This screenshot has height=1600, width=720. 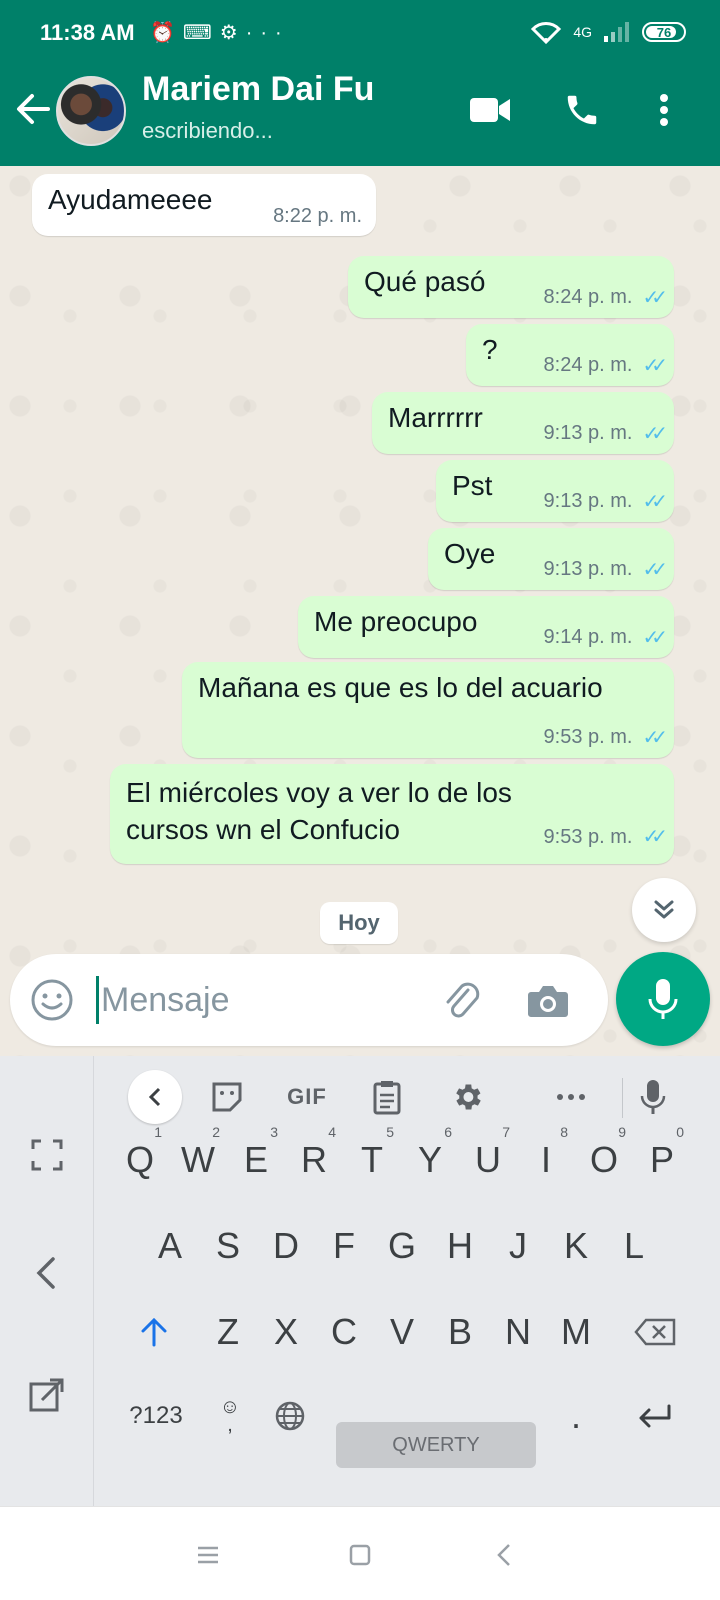 I want to click on back-button, so click(x=33, y=109).